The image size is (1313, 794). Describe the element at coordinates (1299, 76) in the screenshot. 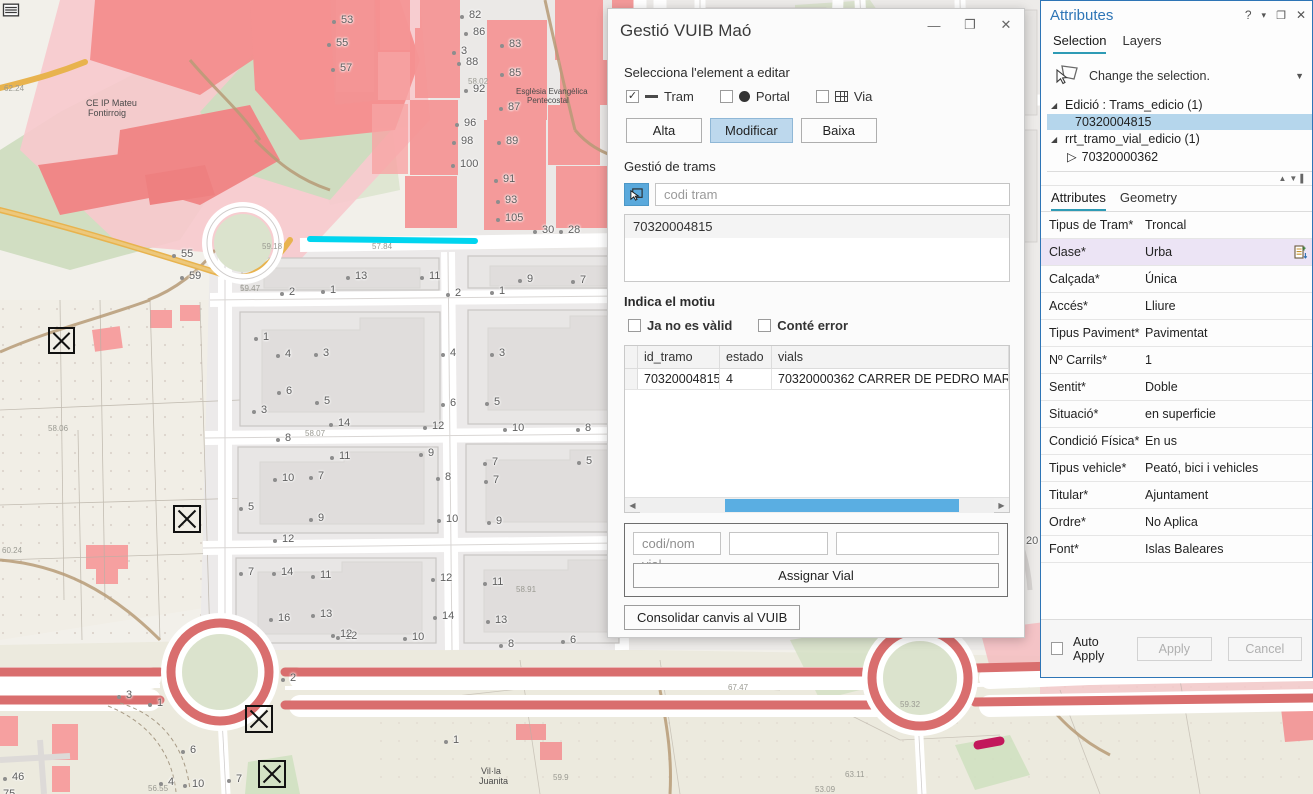

I see `chevron-down-icon: ▼` at that location.